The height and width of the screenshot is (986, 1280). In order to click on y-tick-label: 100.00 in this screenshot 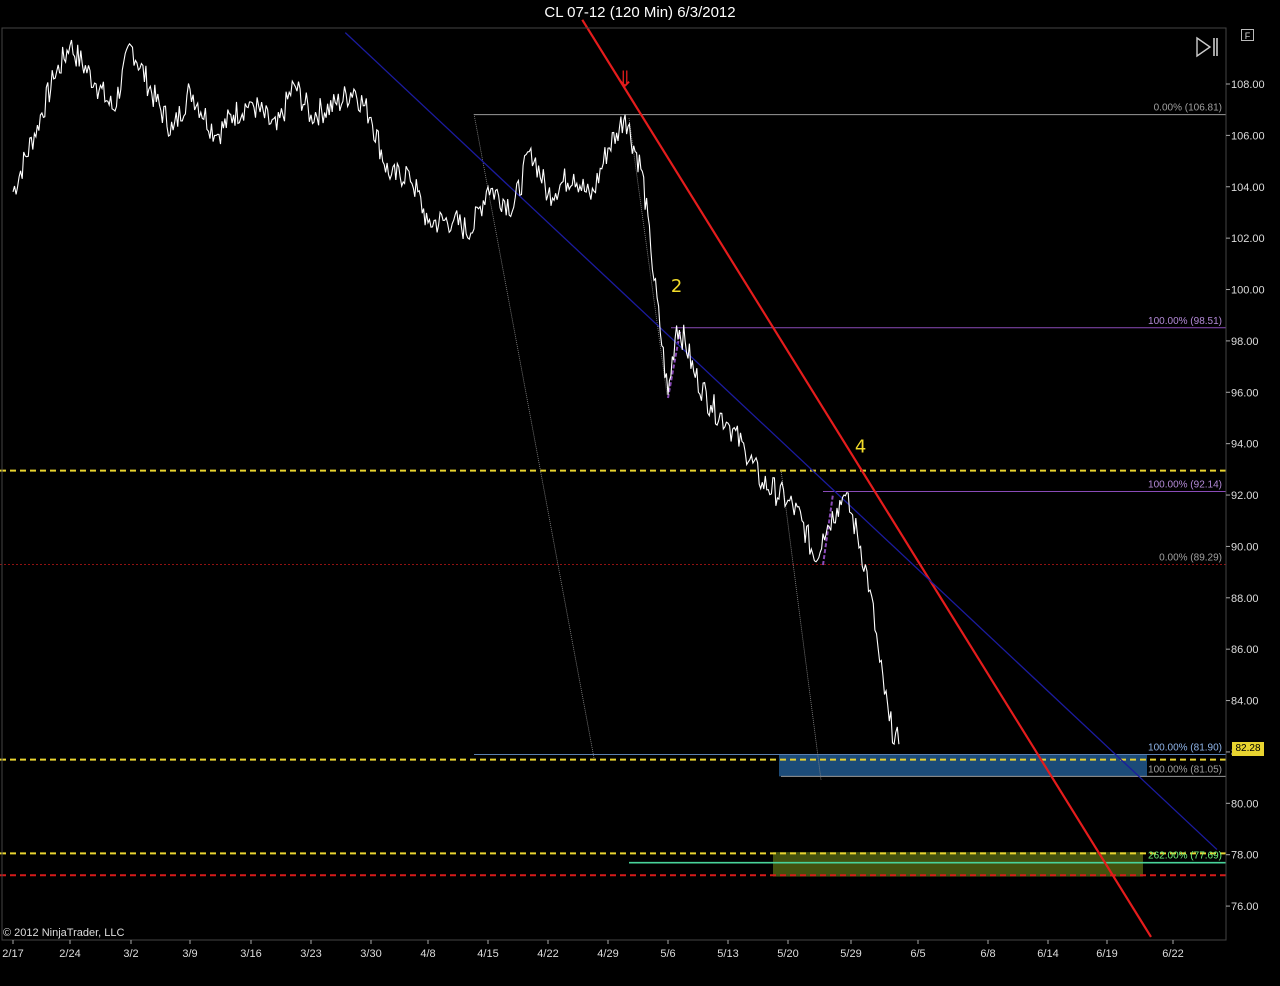, I will do `click(1248, 291)`.